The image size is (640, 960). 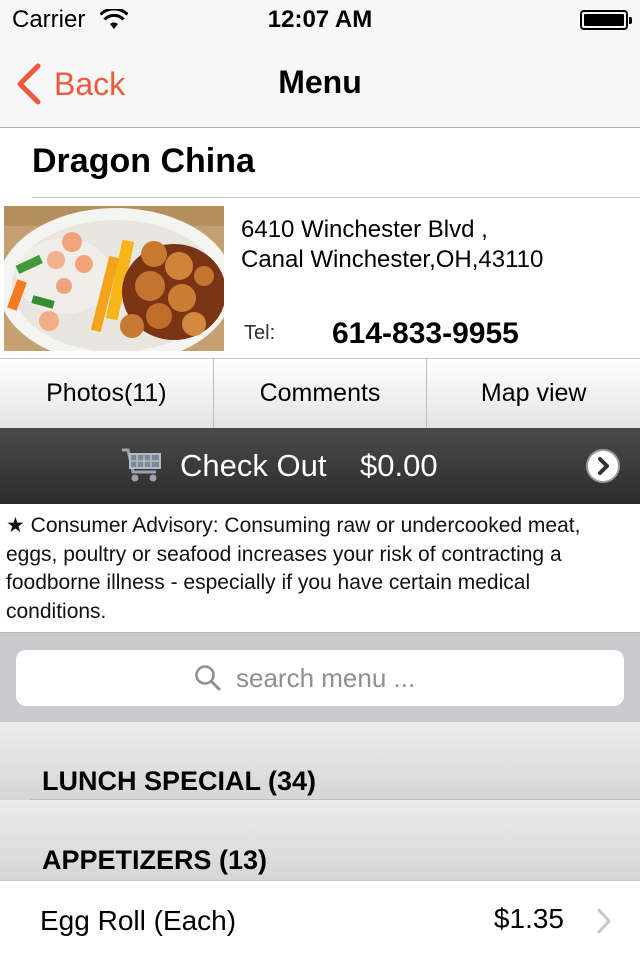 I want to click on page-title: Menu, so click(x=320, y=82).